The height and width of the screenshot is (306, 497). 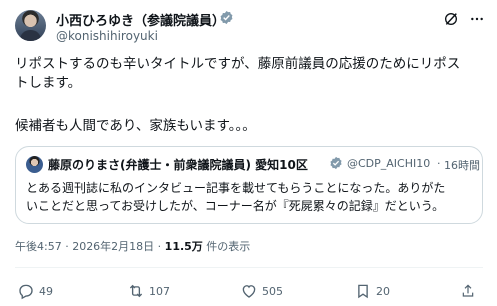 I want to click on divider, so click(x=249, y=267).